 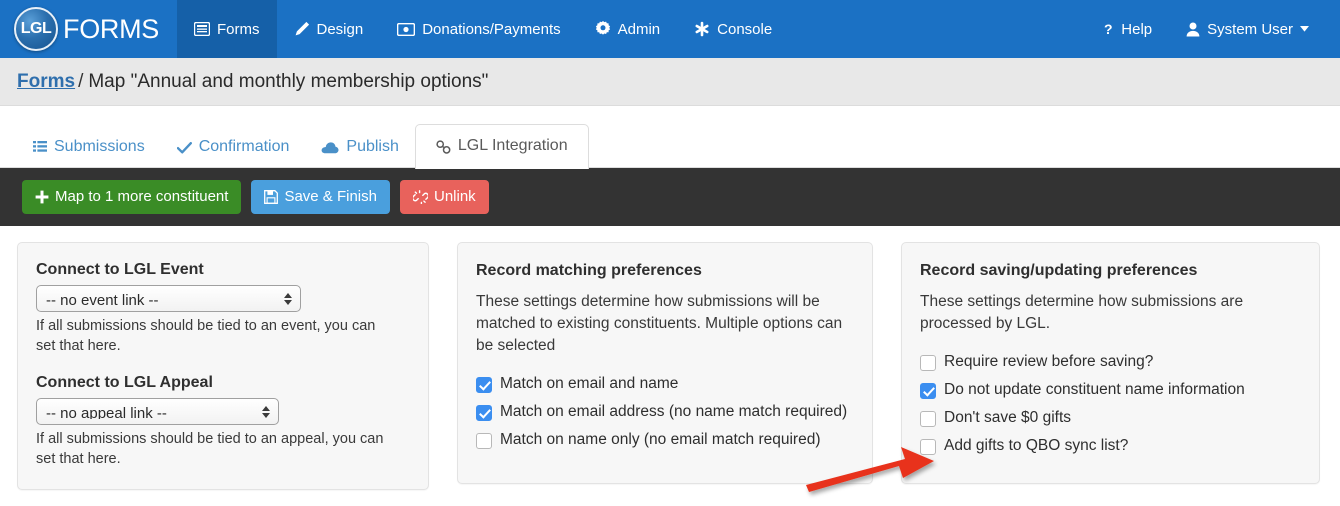 I want to click on nav-label-help: Help, so click(x=1137, y=29).